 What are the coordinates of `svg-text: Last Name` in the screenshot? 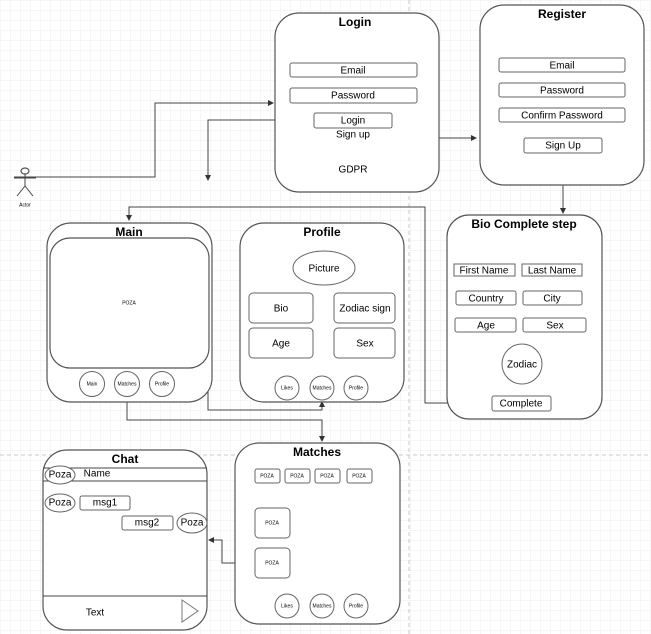 It's located at (552, 271).